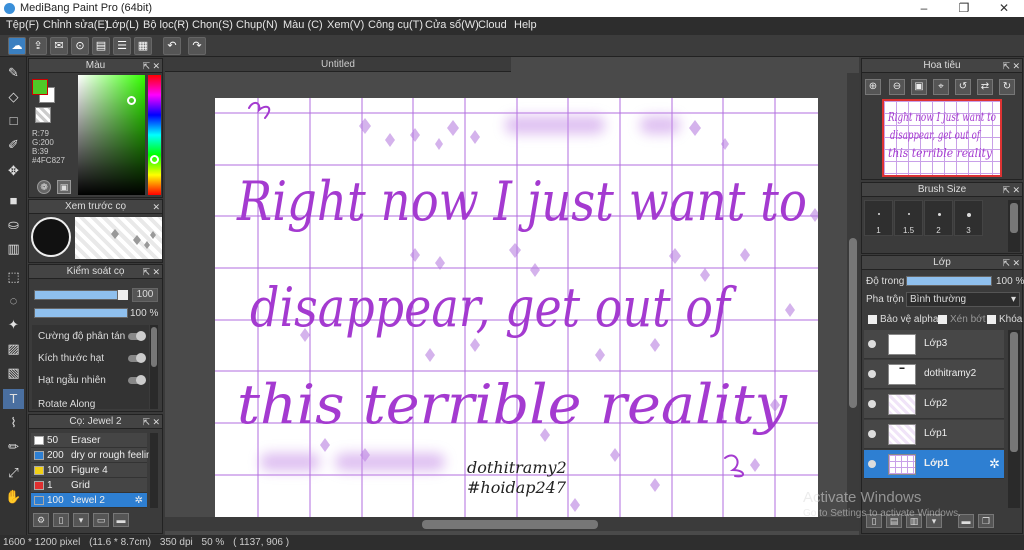  I want to click on magic-wand-icon: ✦, so click(13, 325).